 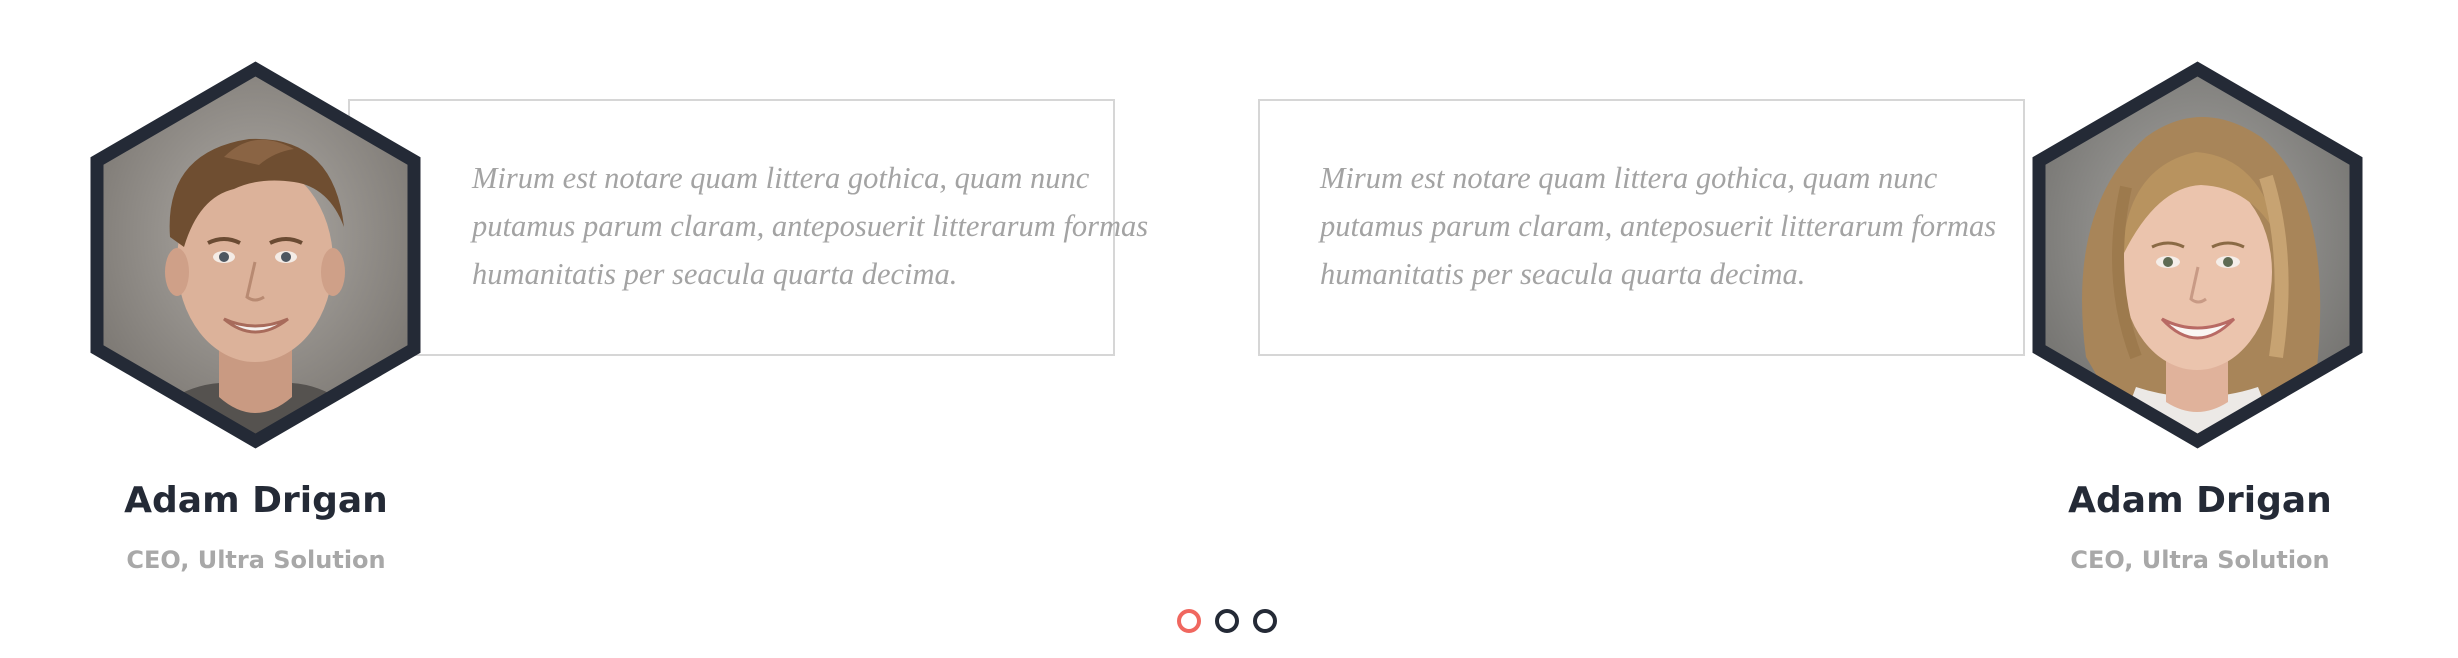 I want to click on male-portrait-photo, so click(x=255, y=255).